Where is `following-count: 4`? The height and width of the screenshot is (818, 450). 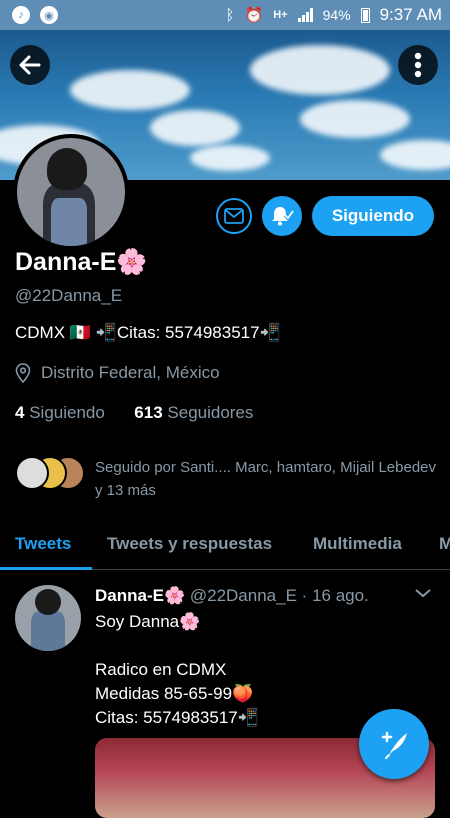 following-count: 4 is located at coordinates (20, 412).